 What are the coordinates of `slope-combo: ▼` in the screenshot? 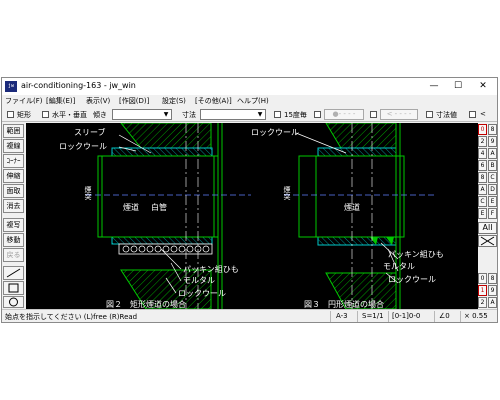 It's located at (142, 114).